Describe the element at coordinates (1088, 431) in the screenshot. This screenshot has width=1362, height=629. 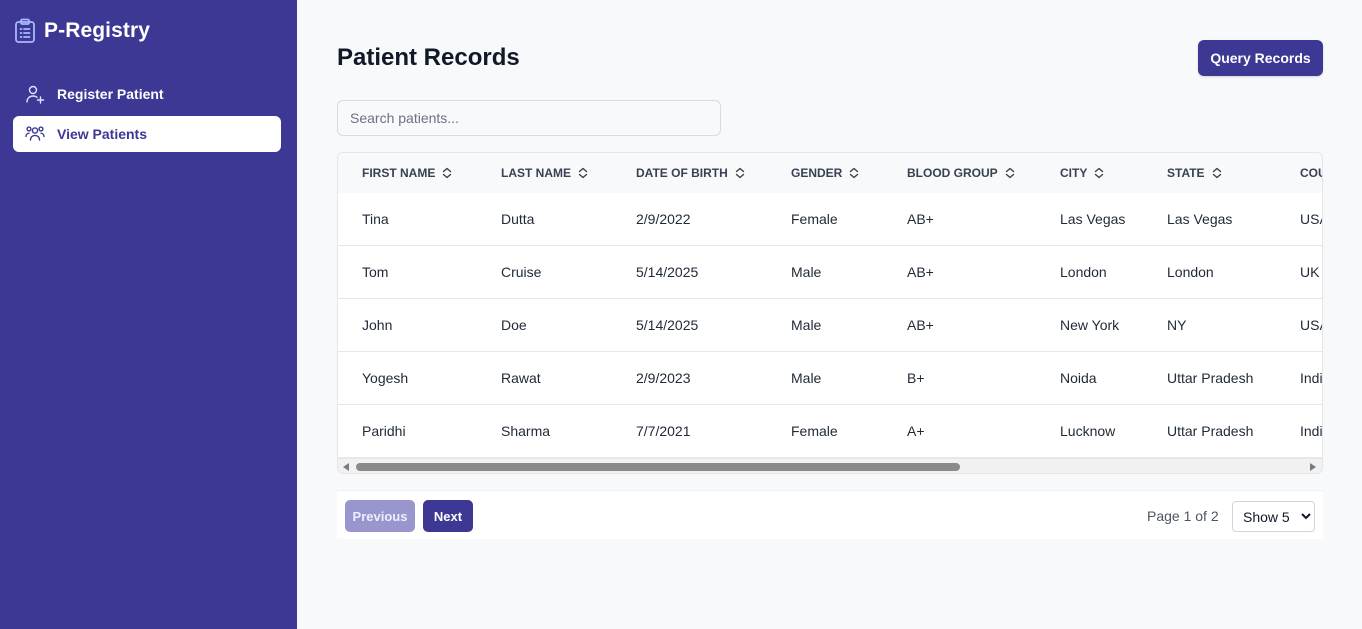
I see `cell-city: Lucknow` at that location.